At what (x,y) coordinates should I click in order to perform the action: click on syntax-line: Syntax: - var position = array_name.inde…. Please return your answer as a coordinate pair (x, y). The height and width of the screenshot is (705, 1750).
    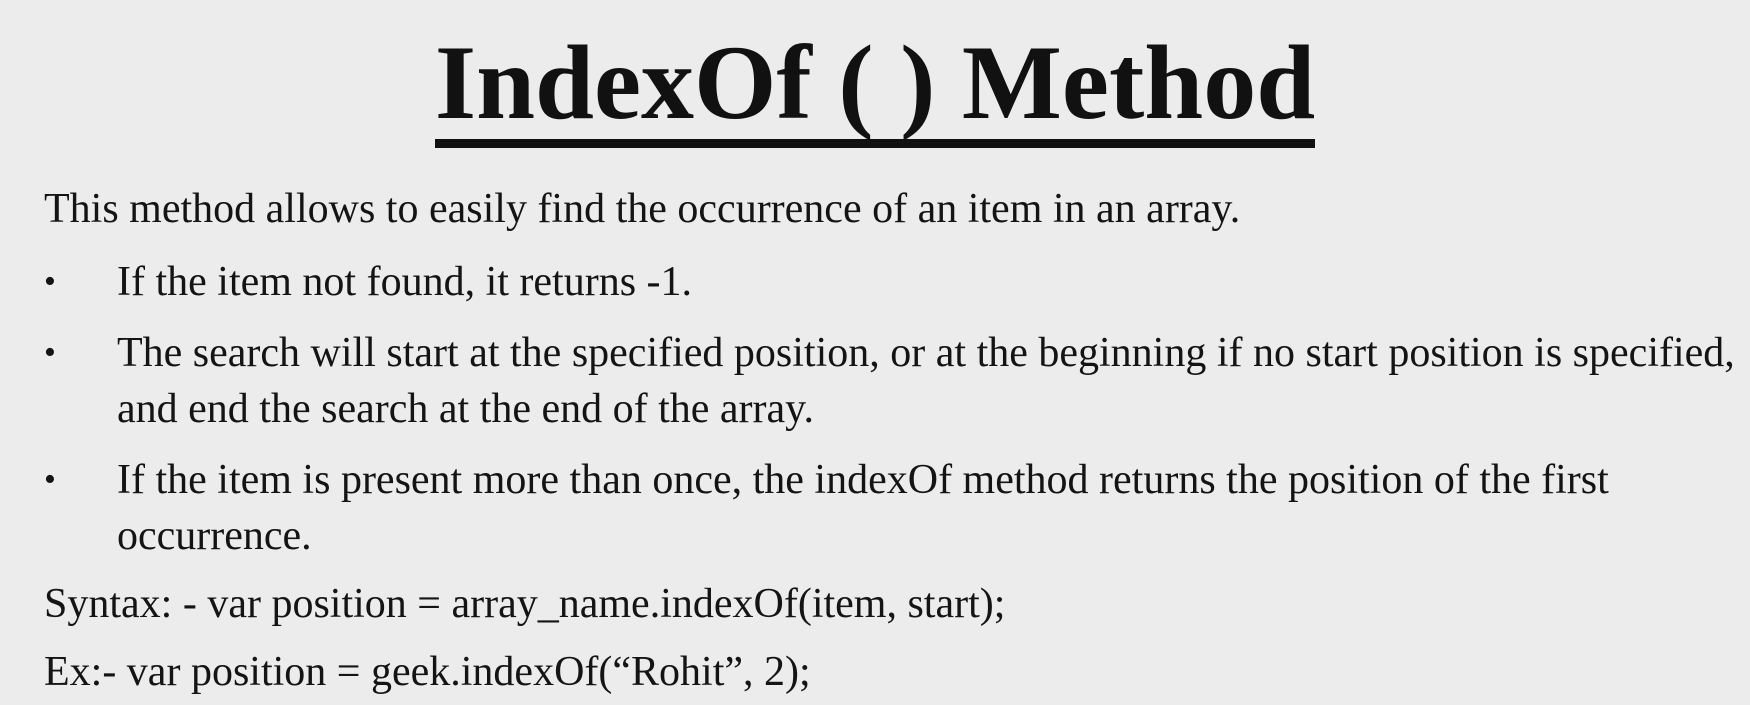
    Looking at the image, I should click on (525, 604).